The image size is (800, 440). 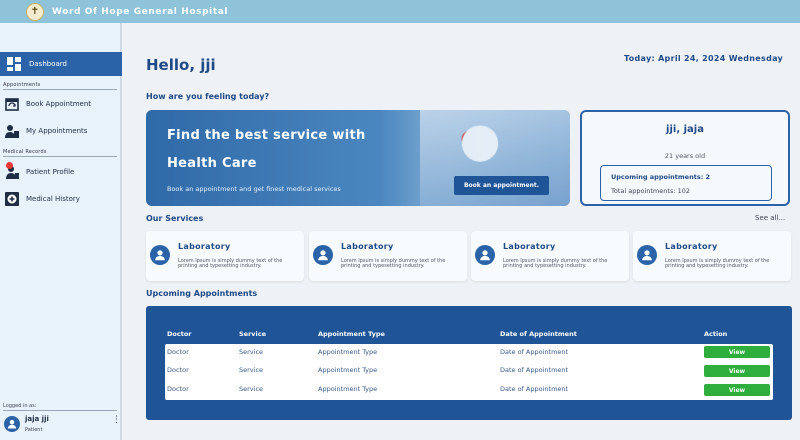 What do you see at coordinates (212, 163) in the screenshot?
I see `hero-title: Health Care` at bounding box center [212, 163].